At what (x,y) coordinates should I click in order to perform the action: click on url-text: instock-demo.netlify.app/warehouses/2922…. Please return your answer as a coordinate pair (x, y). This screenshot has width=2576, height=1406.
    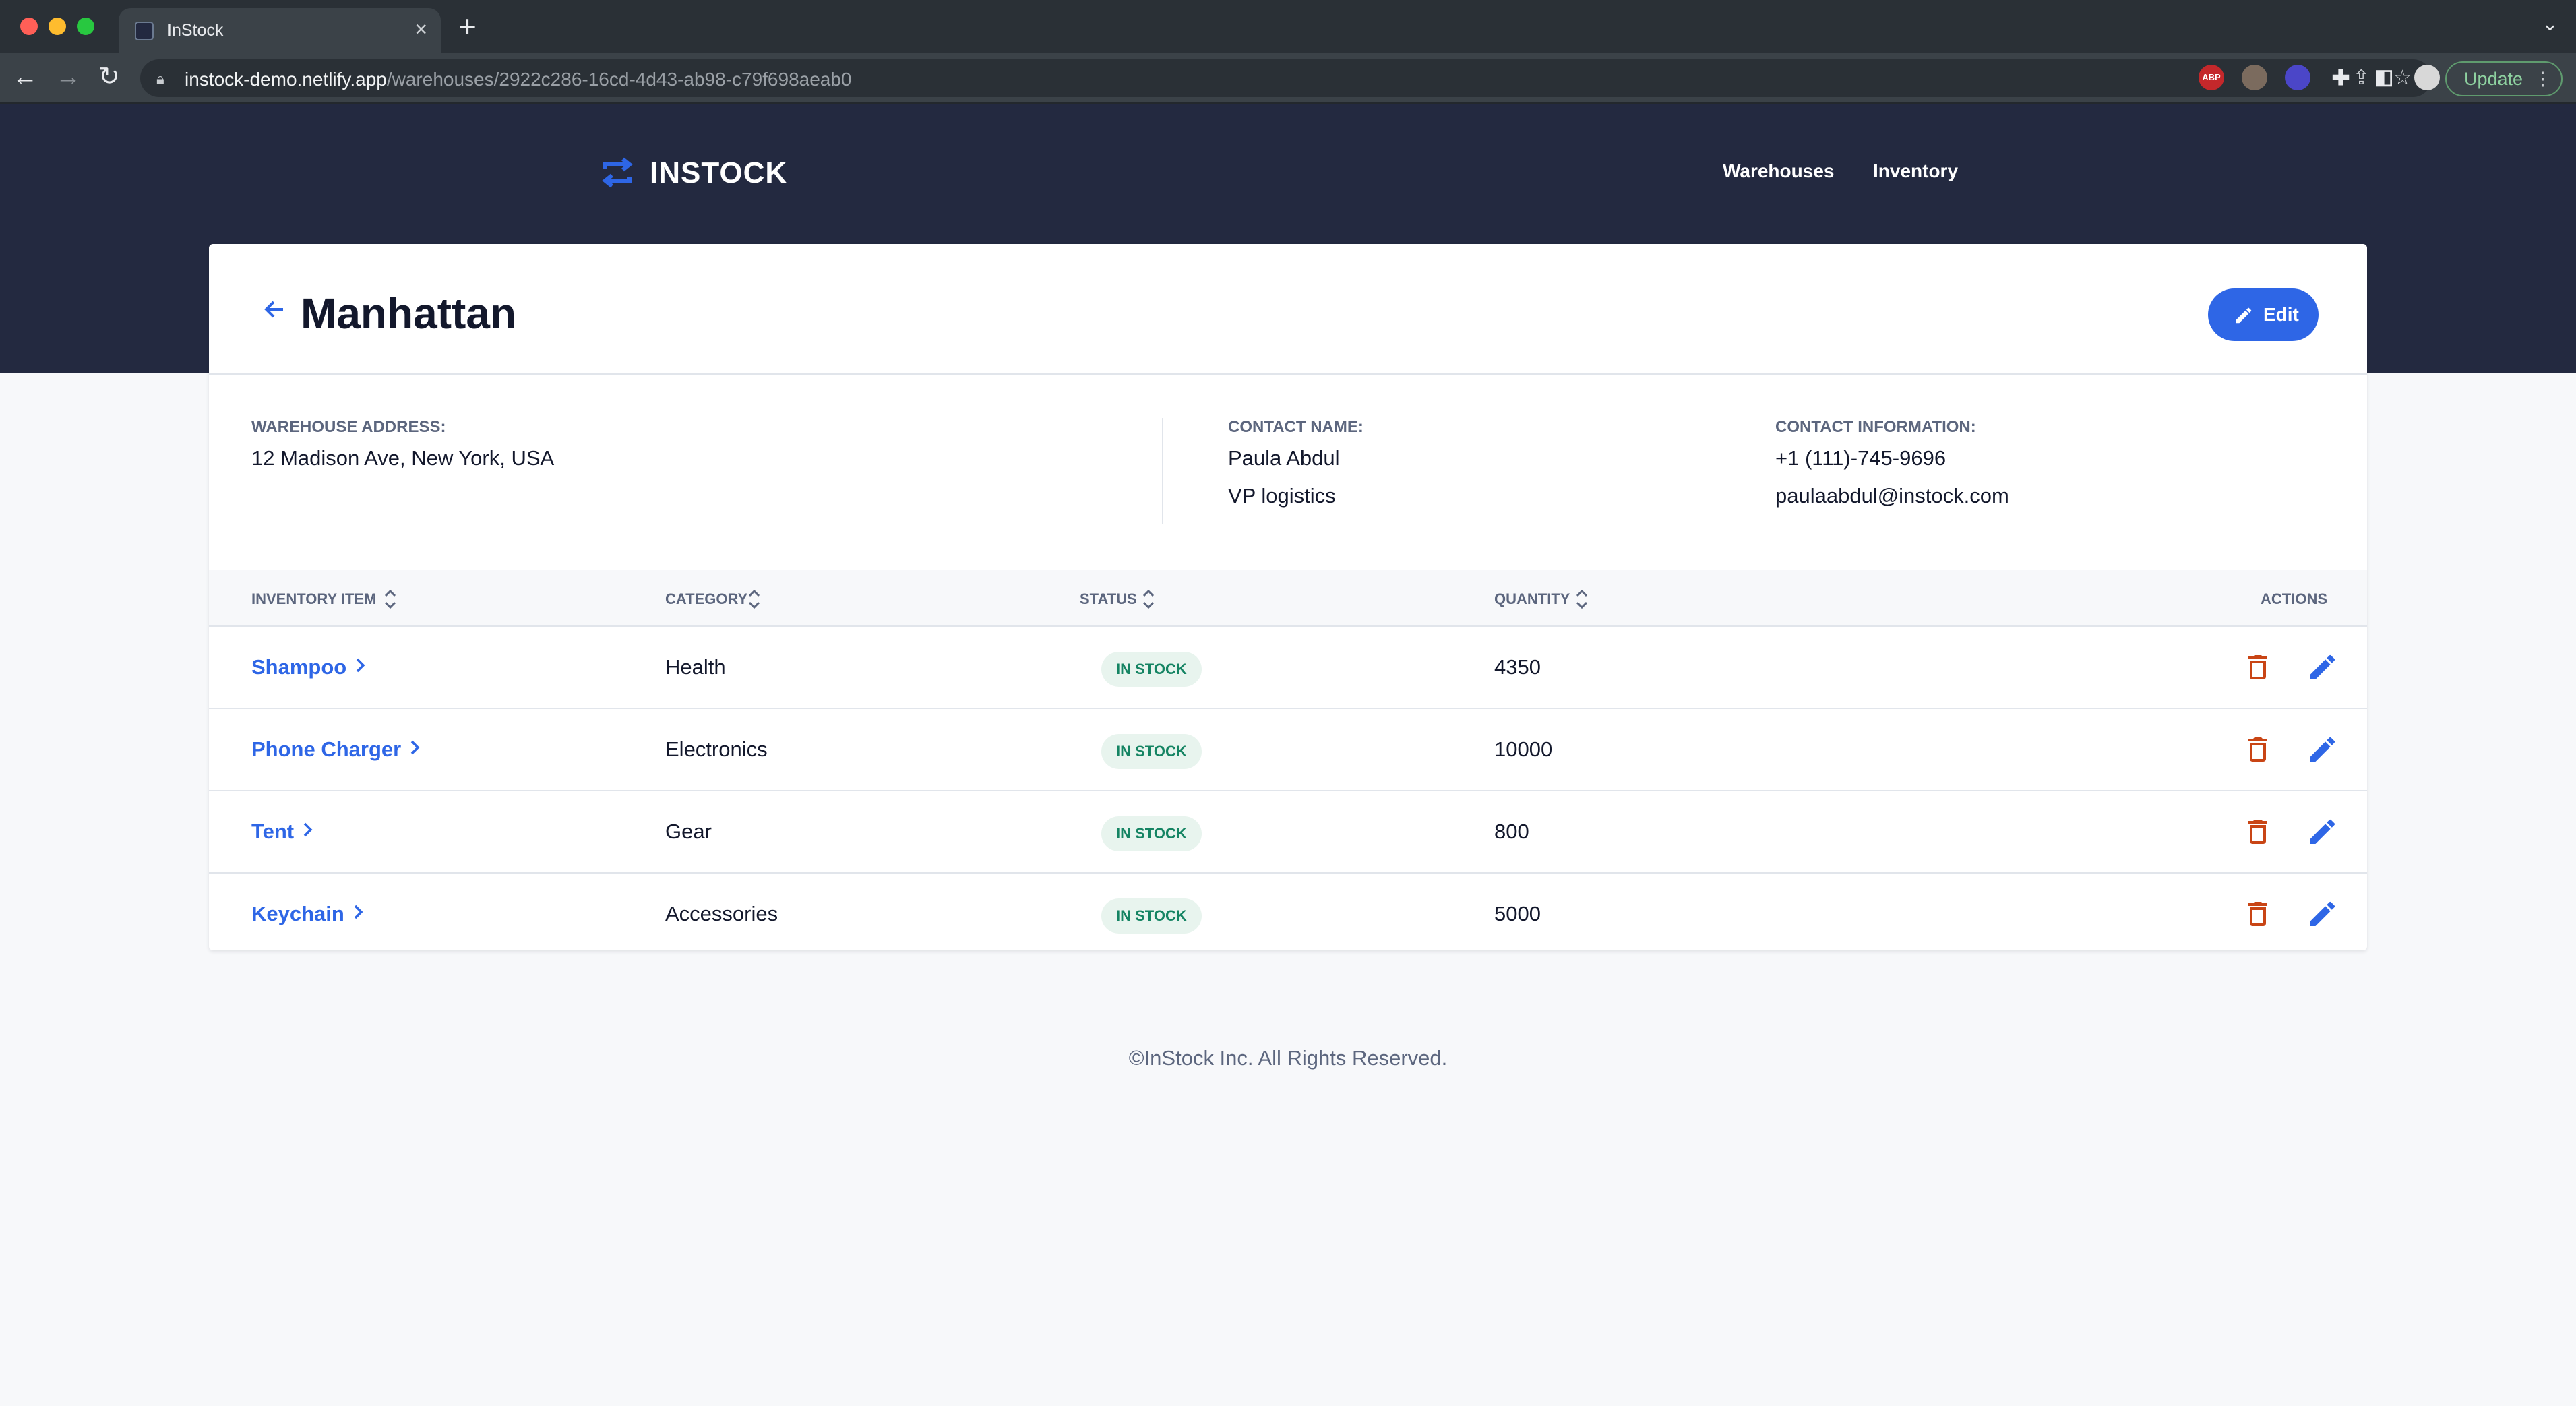
    Looking at the image, I should click on (518, 79).